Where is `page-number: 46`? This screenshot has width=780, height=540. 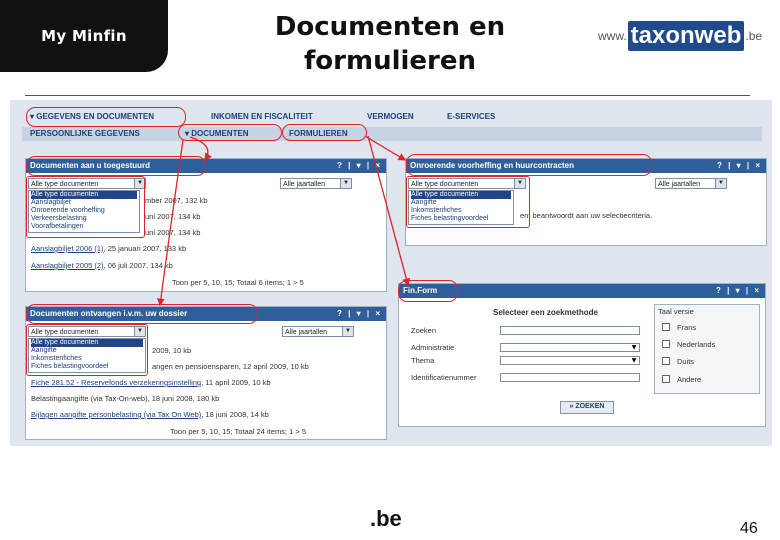 page-number: 46 is located at coordinates (749, 528).